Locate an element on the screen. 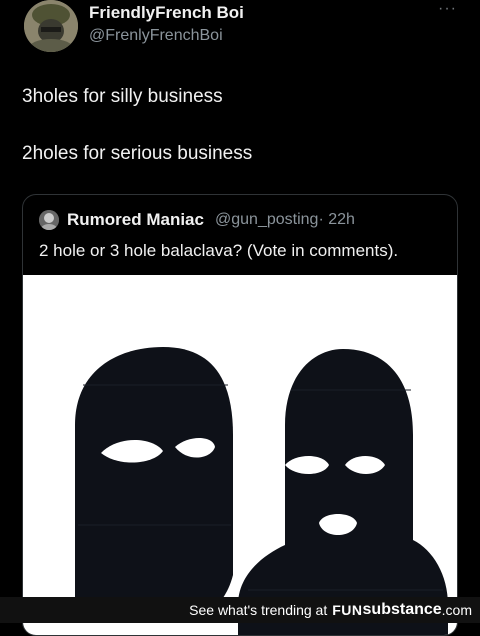  quoted-author-meta: @gun_posting· 22h is located at coordinates (285, 220).